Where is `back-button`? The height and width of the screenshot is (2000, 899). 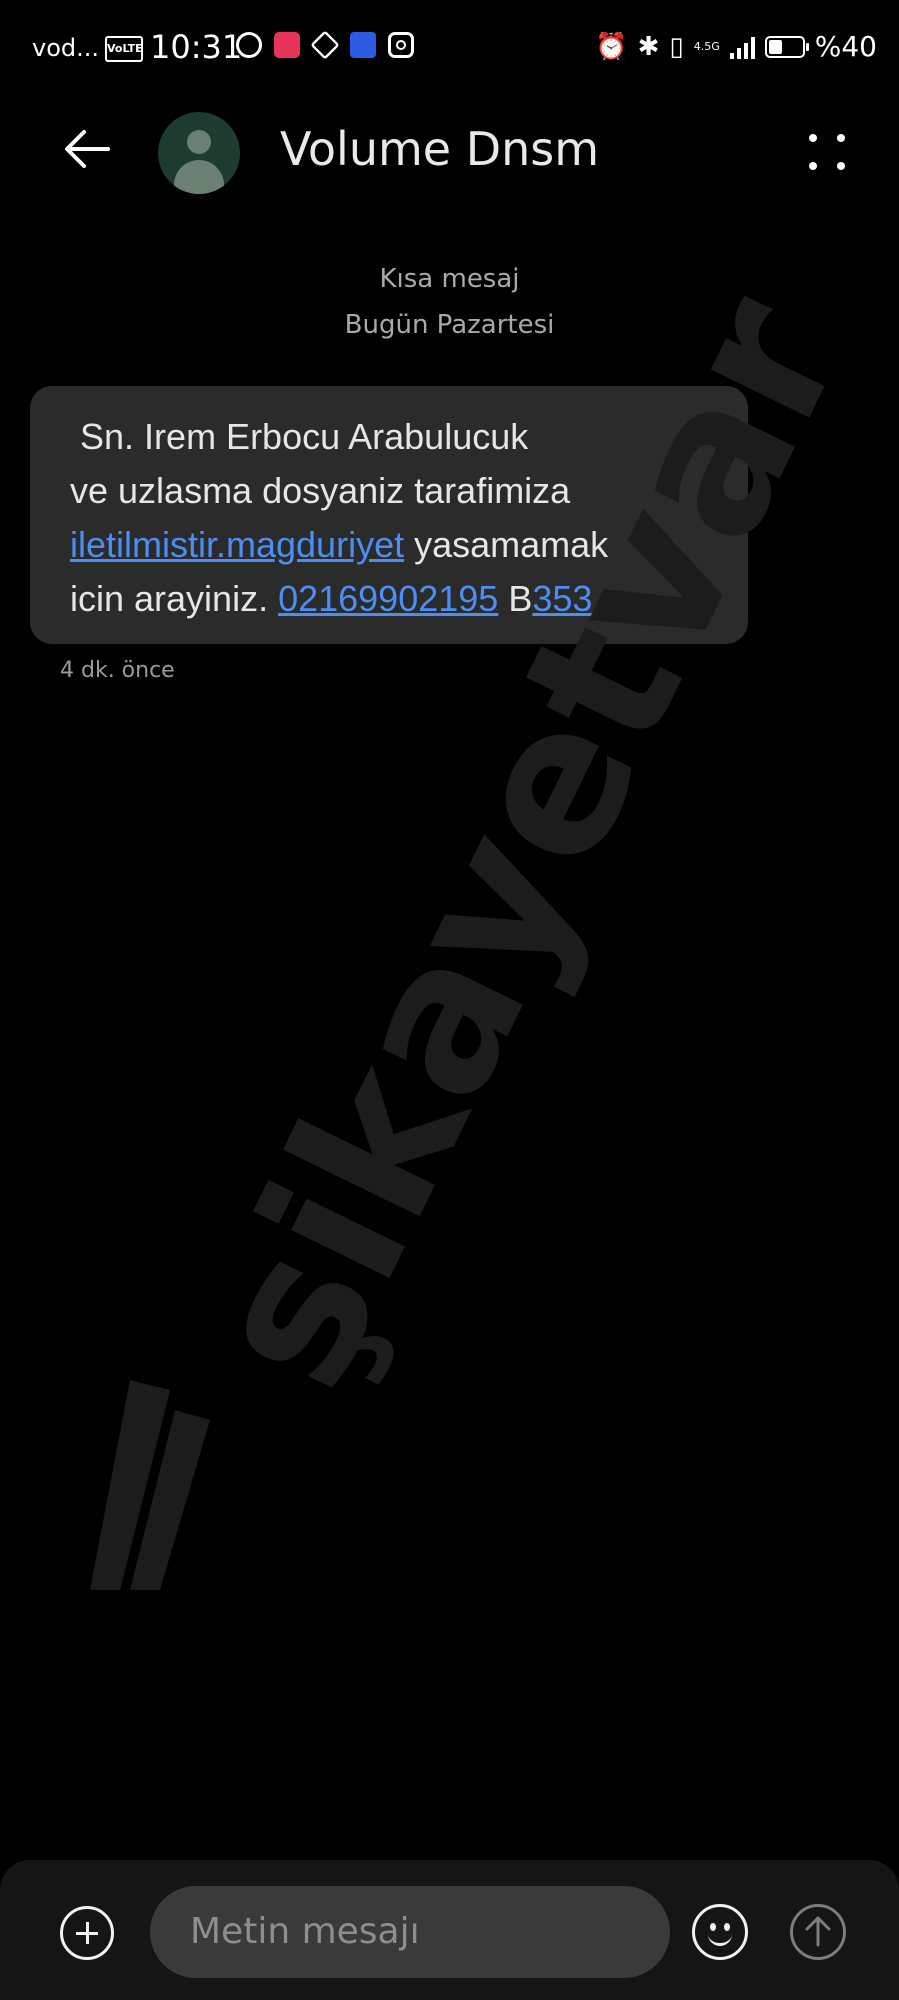
back-button is located at coordinates (88, 149).